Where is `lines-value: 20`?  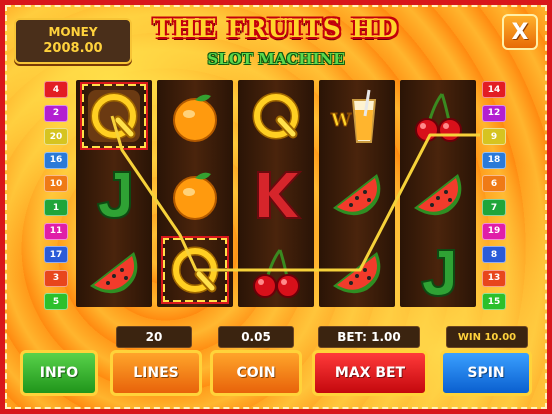
lines-value: 20 is located at coordinates (154, 337).